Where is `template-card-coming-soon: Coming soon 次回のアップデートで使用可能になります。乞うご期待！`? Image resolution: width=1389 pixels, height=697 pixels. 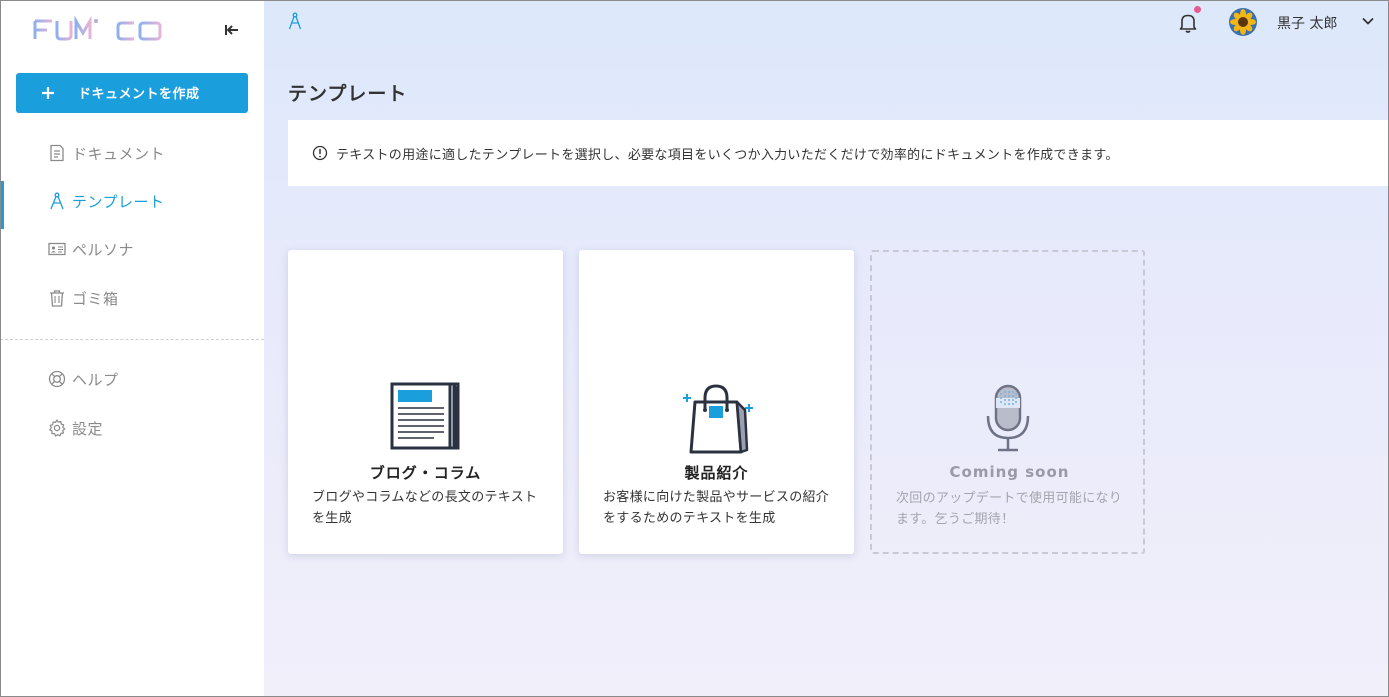
template-card-coming-soon: Coming soon 次回のアップデートで使用可能になります。乞うご期待！ is located at coordinates (1007, 402).